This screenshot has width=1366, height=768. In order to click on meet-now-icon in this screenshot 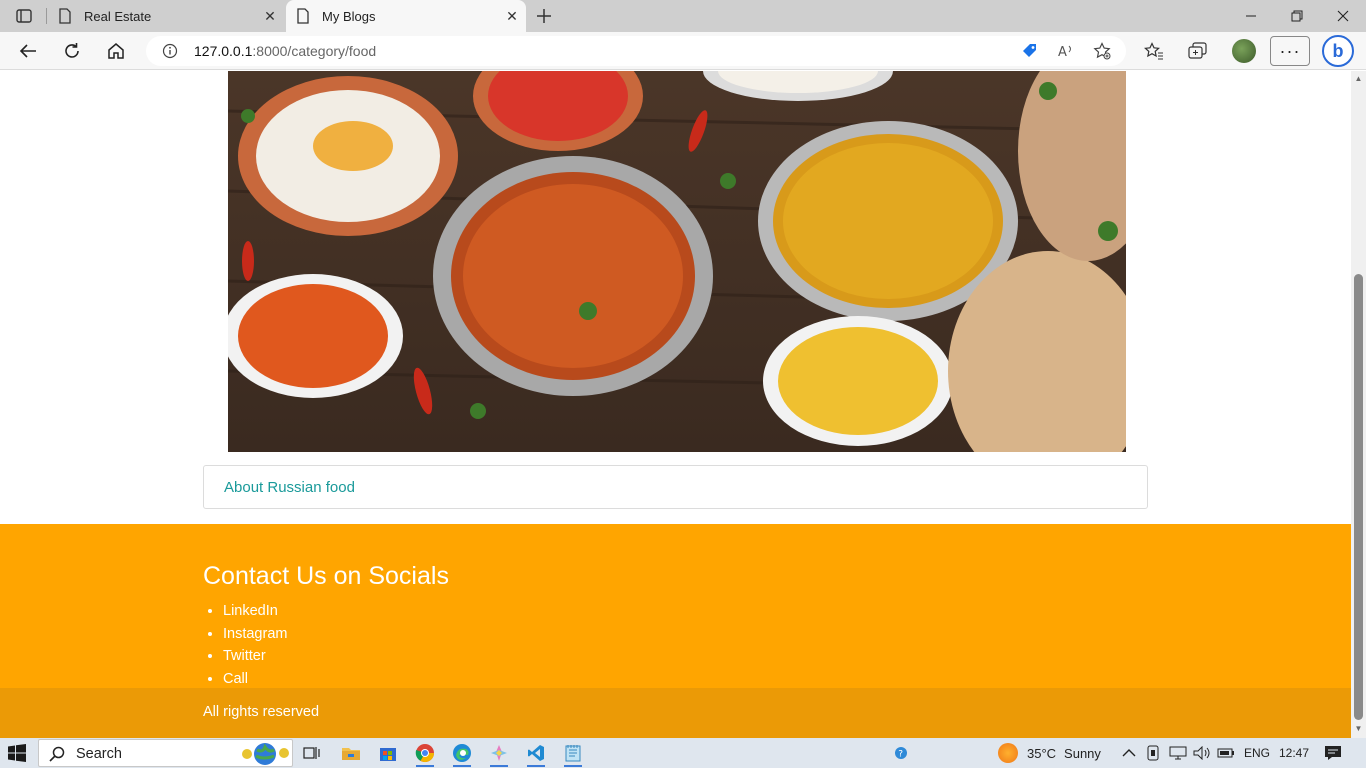, I will do `click(1153, 753)`.